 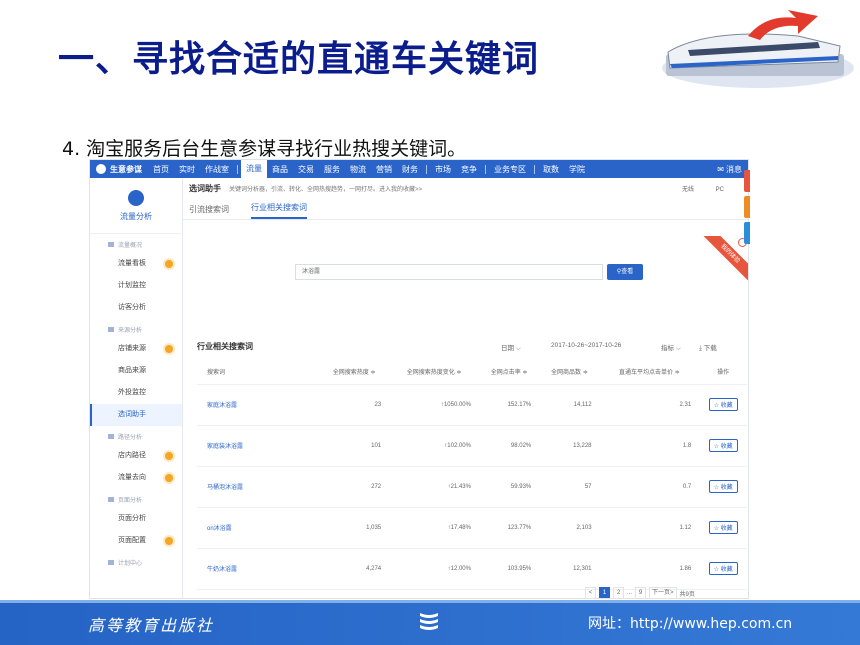 I want to click on col-search-heat: 全网搜索热度 ≑, so click(x=354, y=372).